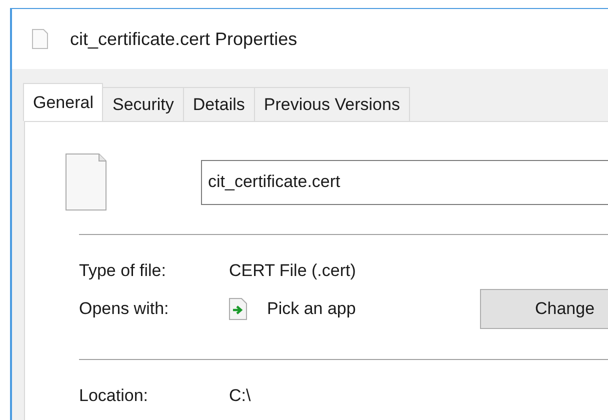 This screenshot has height=420, width=608. What do you see at coordinates (238, 309) in the screenshot?
I see `app-arrow-icon` at bounding box center [238, 309].